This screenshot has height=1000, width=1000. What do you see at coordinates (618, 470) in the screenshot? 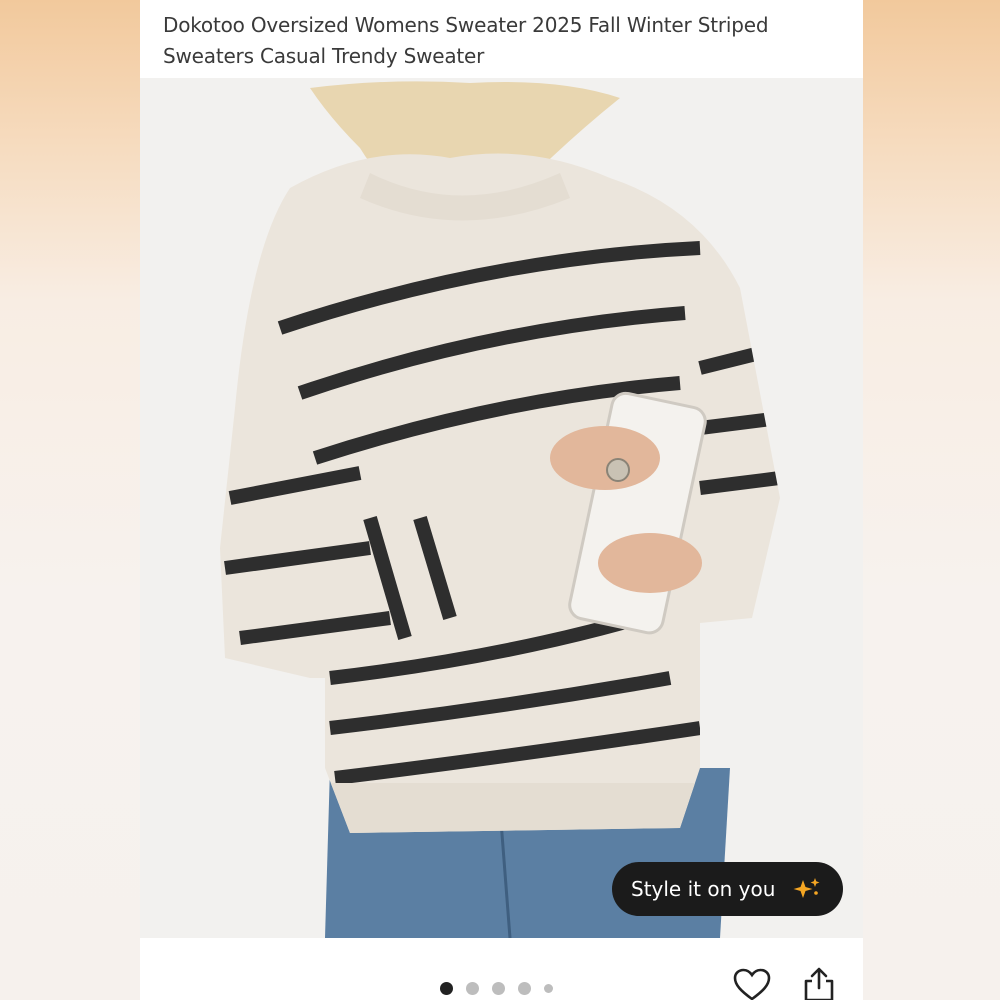
I see `ring` at bounding box center [618, 470].